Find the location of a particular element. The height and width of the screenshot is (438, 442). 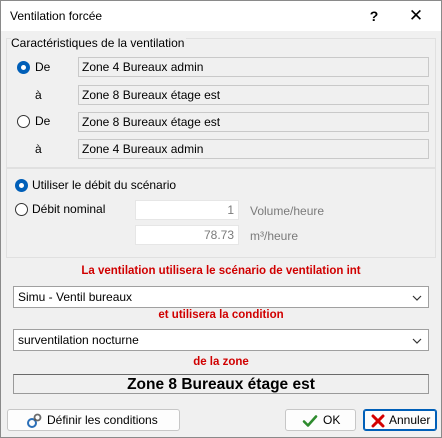

direction1-to-zone: Zone 8 Bureaux étage est is located at coordinates (253, 95).